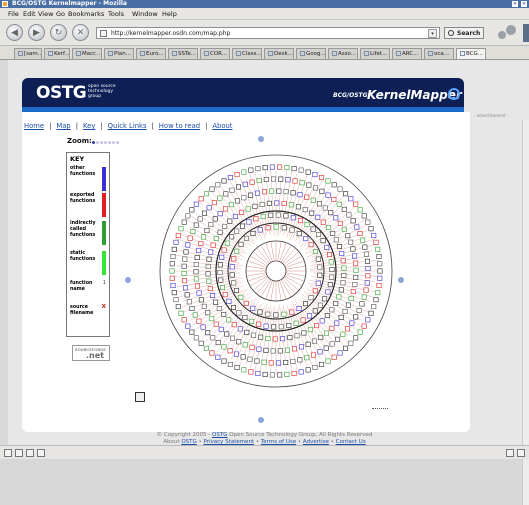 The height and width of the screenshot is (505, 529). Describe the element at coordinates (268, 33) in the screenshot. I see `address-bar: http://kernelmapper.osdn.com/map.php ▾` at that location.